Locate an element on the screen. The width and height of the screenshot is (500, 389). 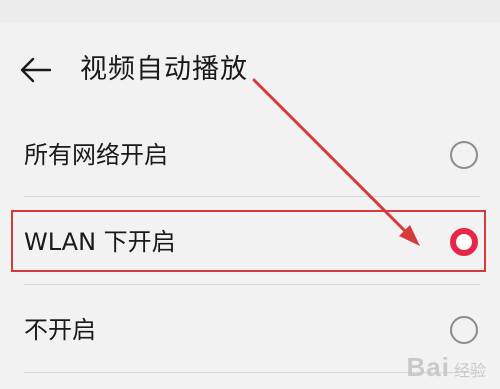
radio-button-selected is located at coordinates (464, 242).